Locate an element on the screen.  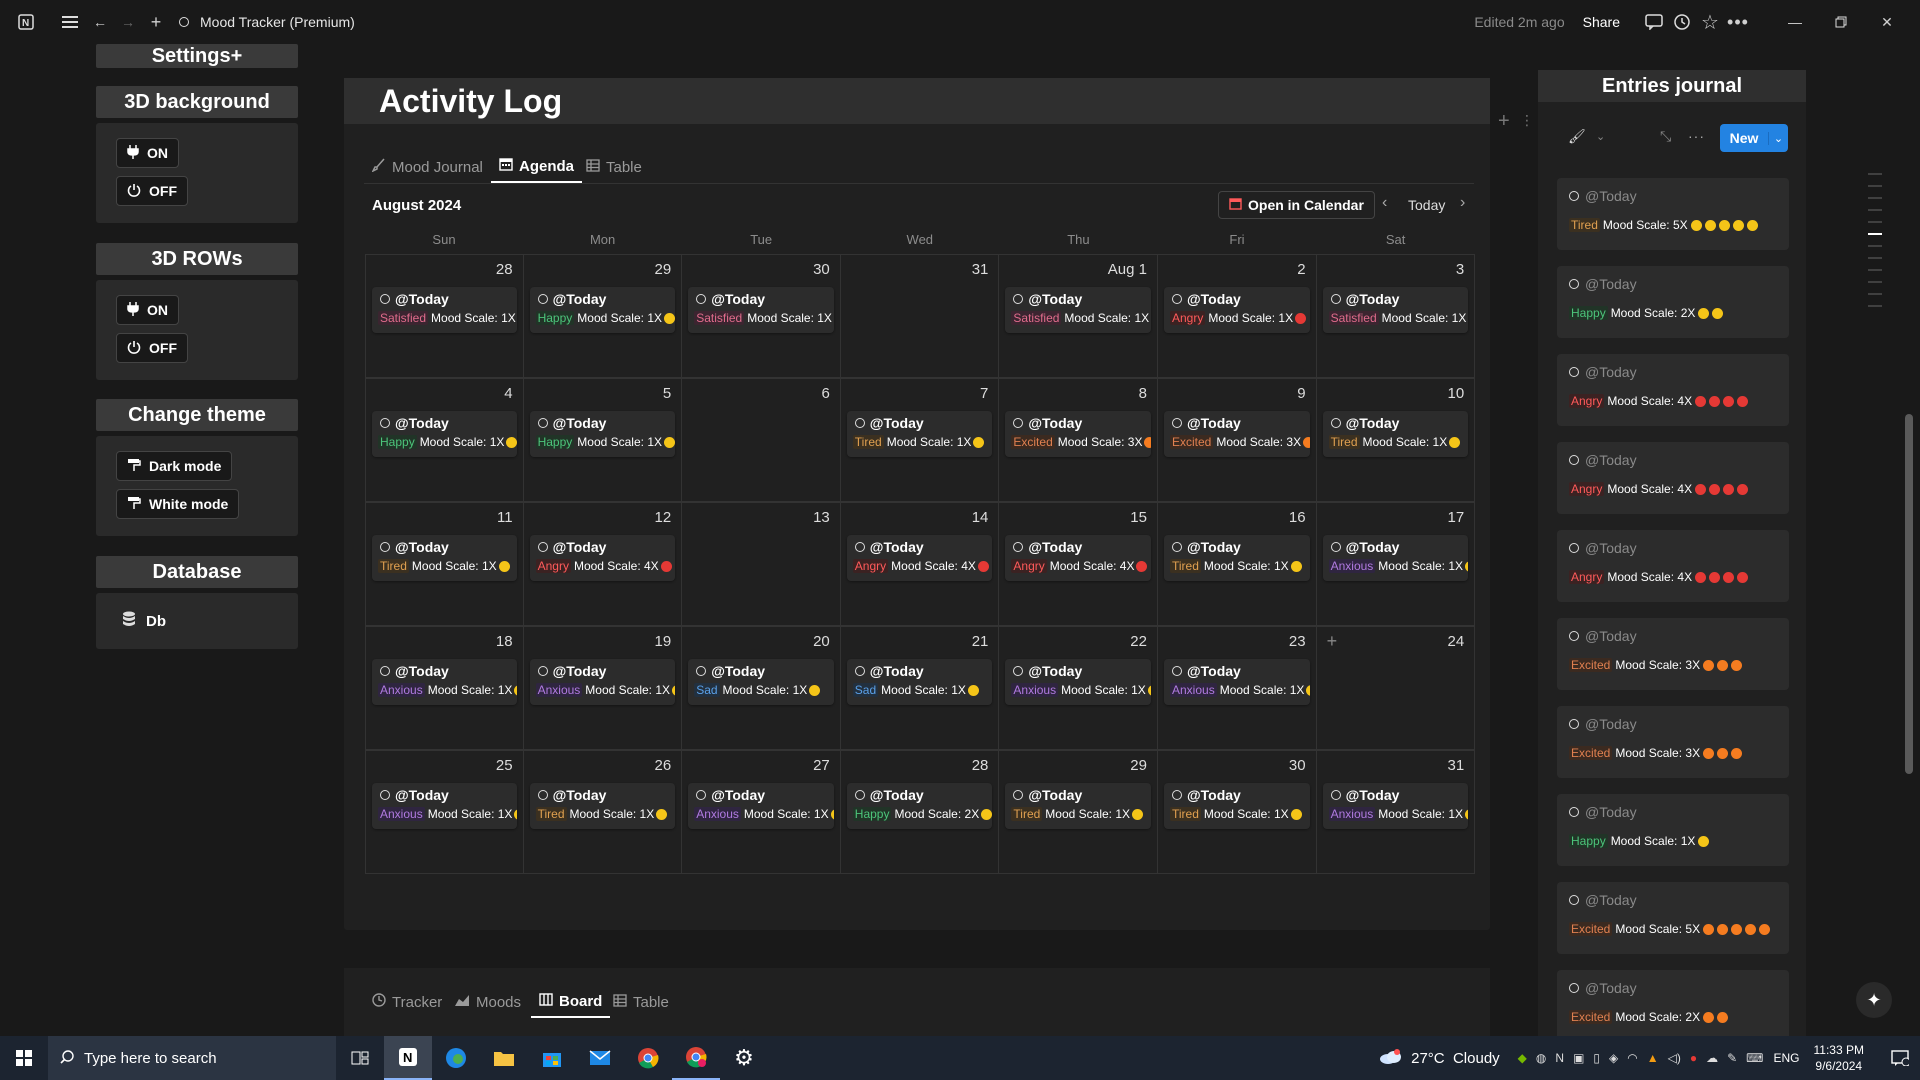
chrome-profile-icon is located at coordinates (696, 1058).